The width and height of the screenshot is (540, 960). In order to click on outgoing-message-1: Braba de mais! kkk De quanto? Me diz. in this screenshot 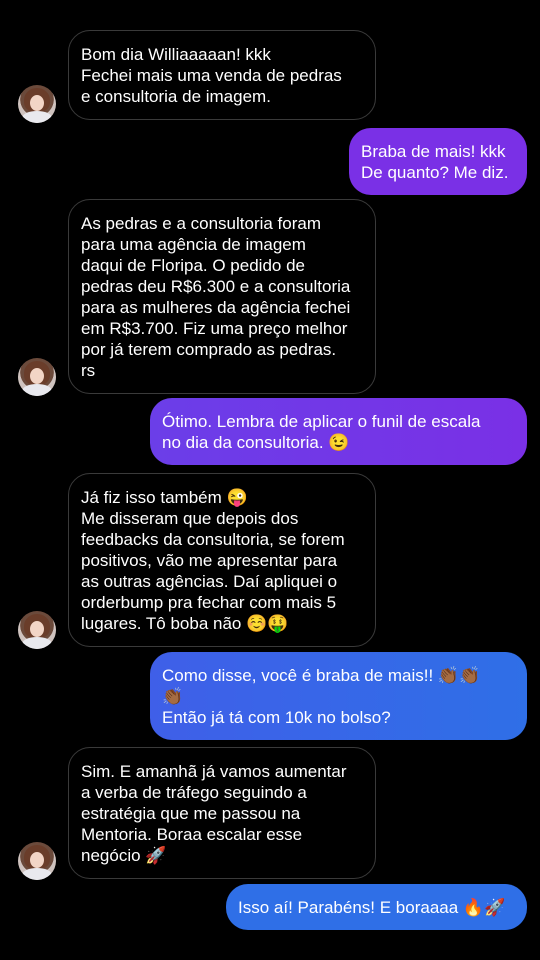, I will do `click(438, 161)`.